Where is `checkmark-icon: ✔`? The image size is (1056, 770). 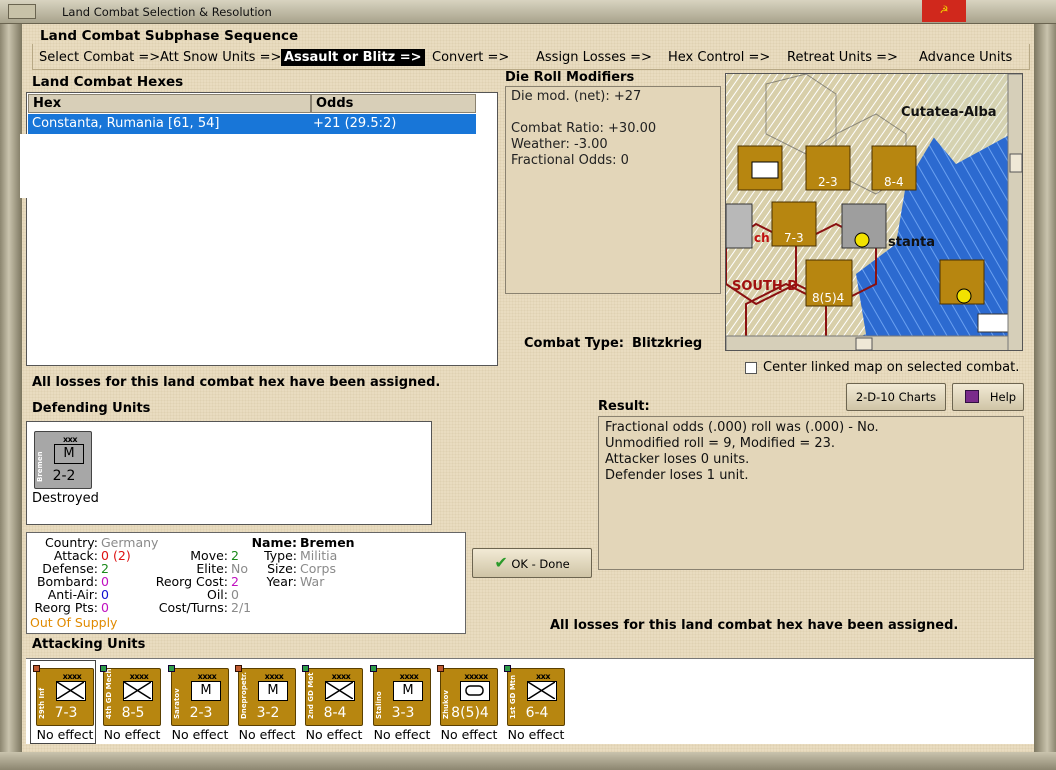
checkmark-icon: ✔ is located at coordinates (501, 562).